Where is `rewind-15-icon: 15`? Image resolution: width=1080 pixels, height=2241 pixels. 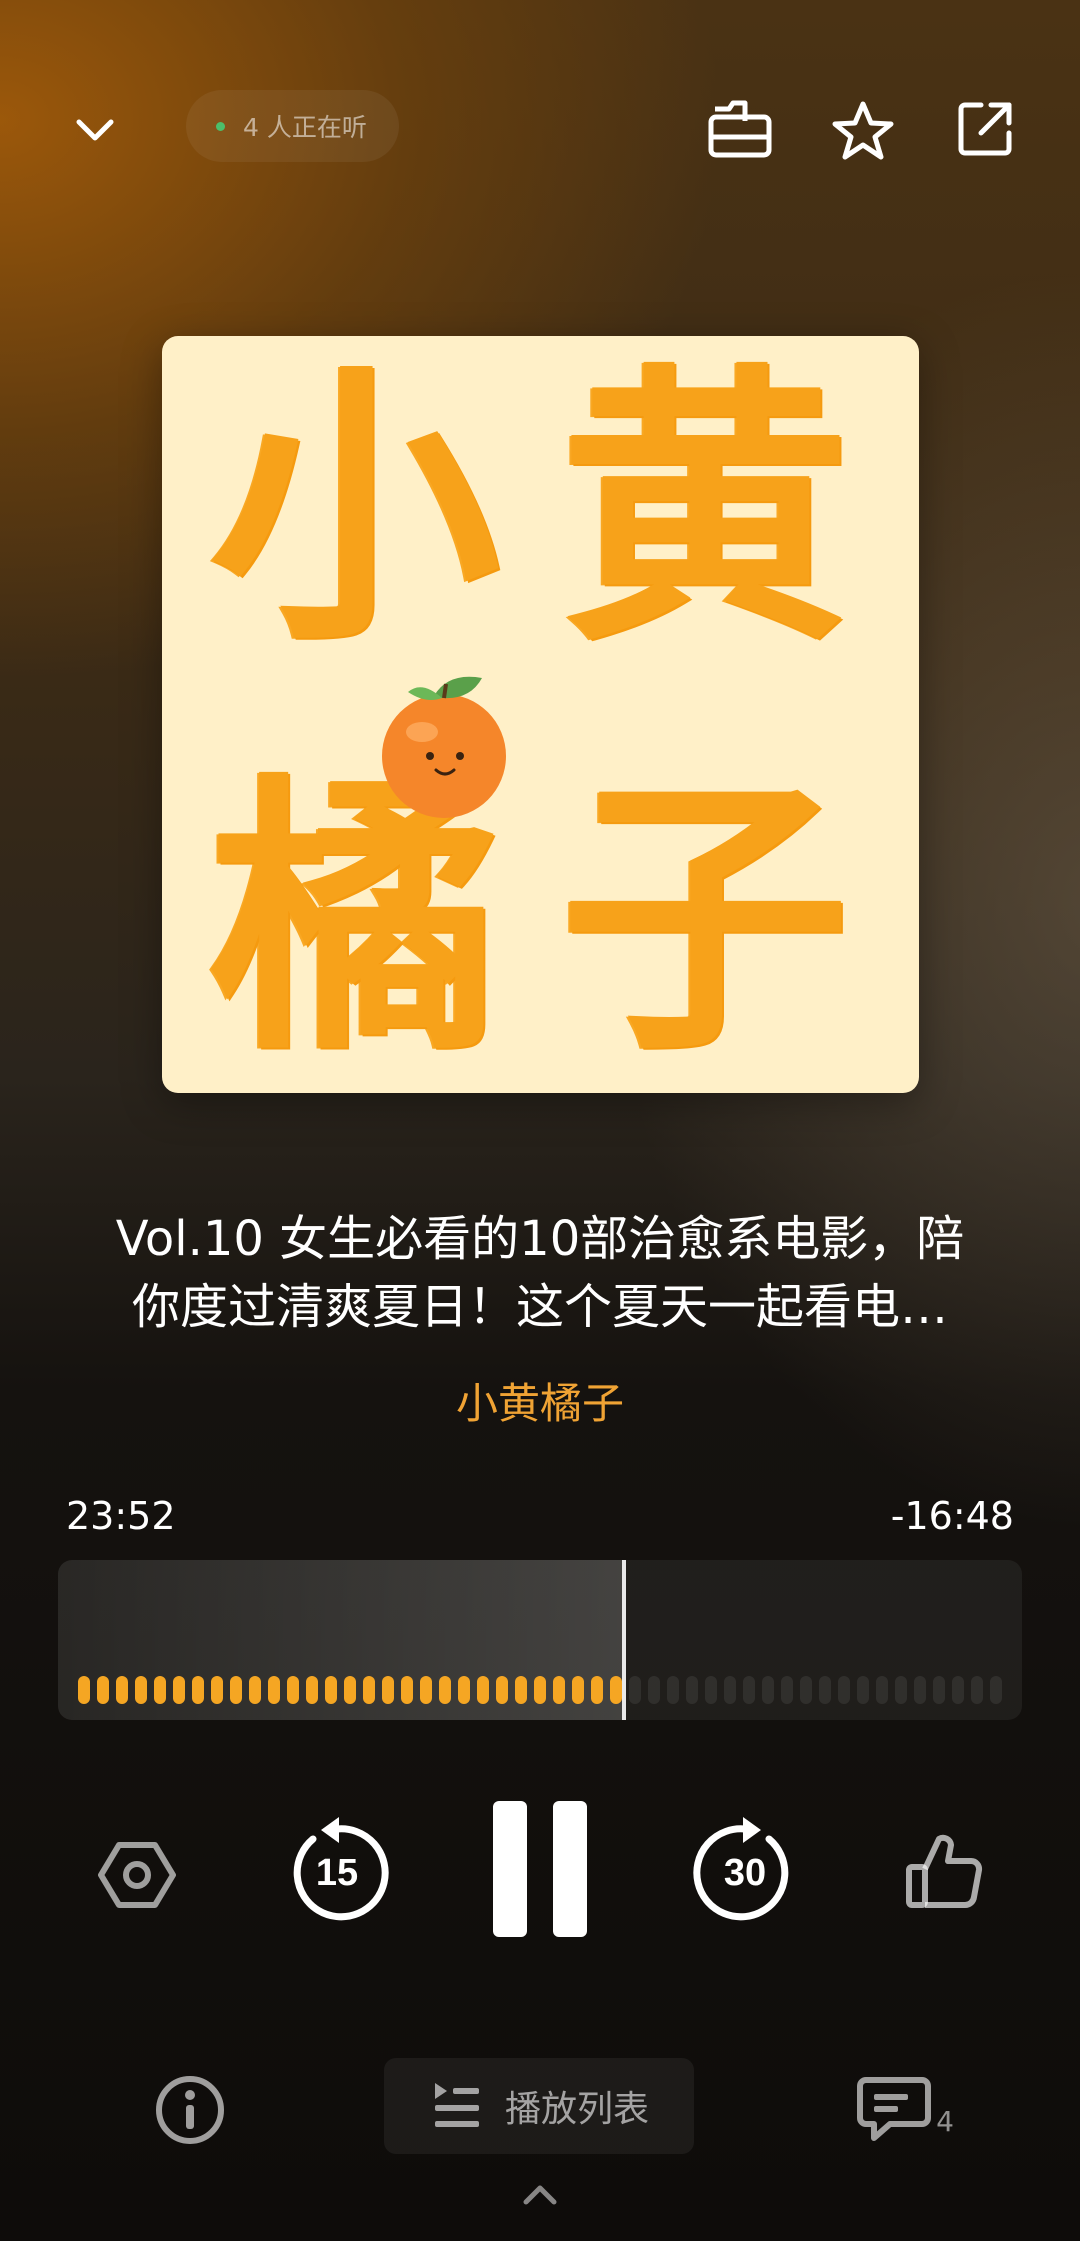
rewind-15-icon: 15 is located at coordinates (341, 1869).